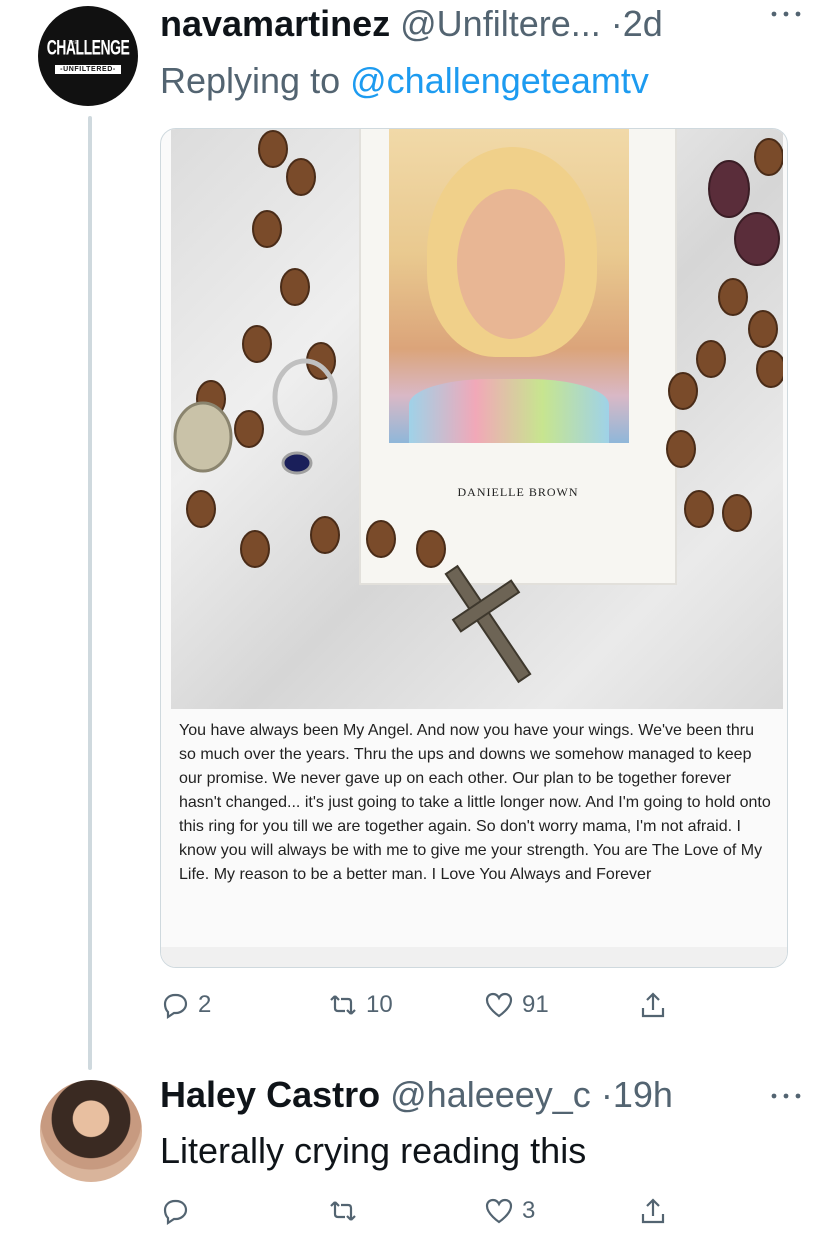  What do you see at coordinates (88, 69) in the screenshot?
I see `unfiltered-logo-text: -UNFILTERED-` at bounding box center [88, 69].